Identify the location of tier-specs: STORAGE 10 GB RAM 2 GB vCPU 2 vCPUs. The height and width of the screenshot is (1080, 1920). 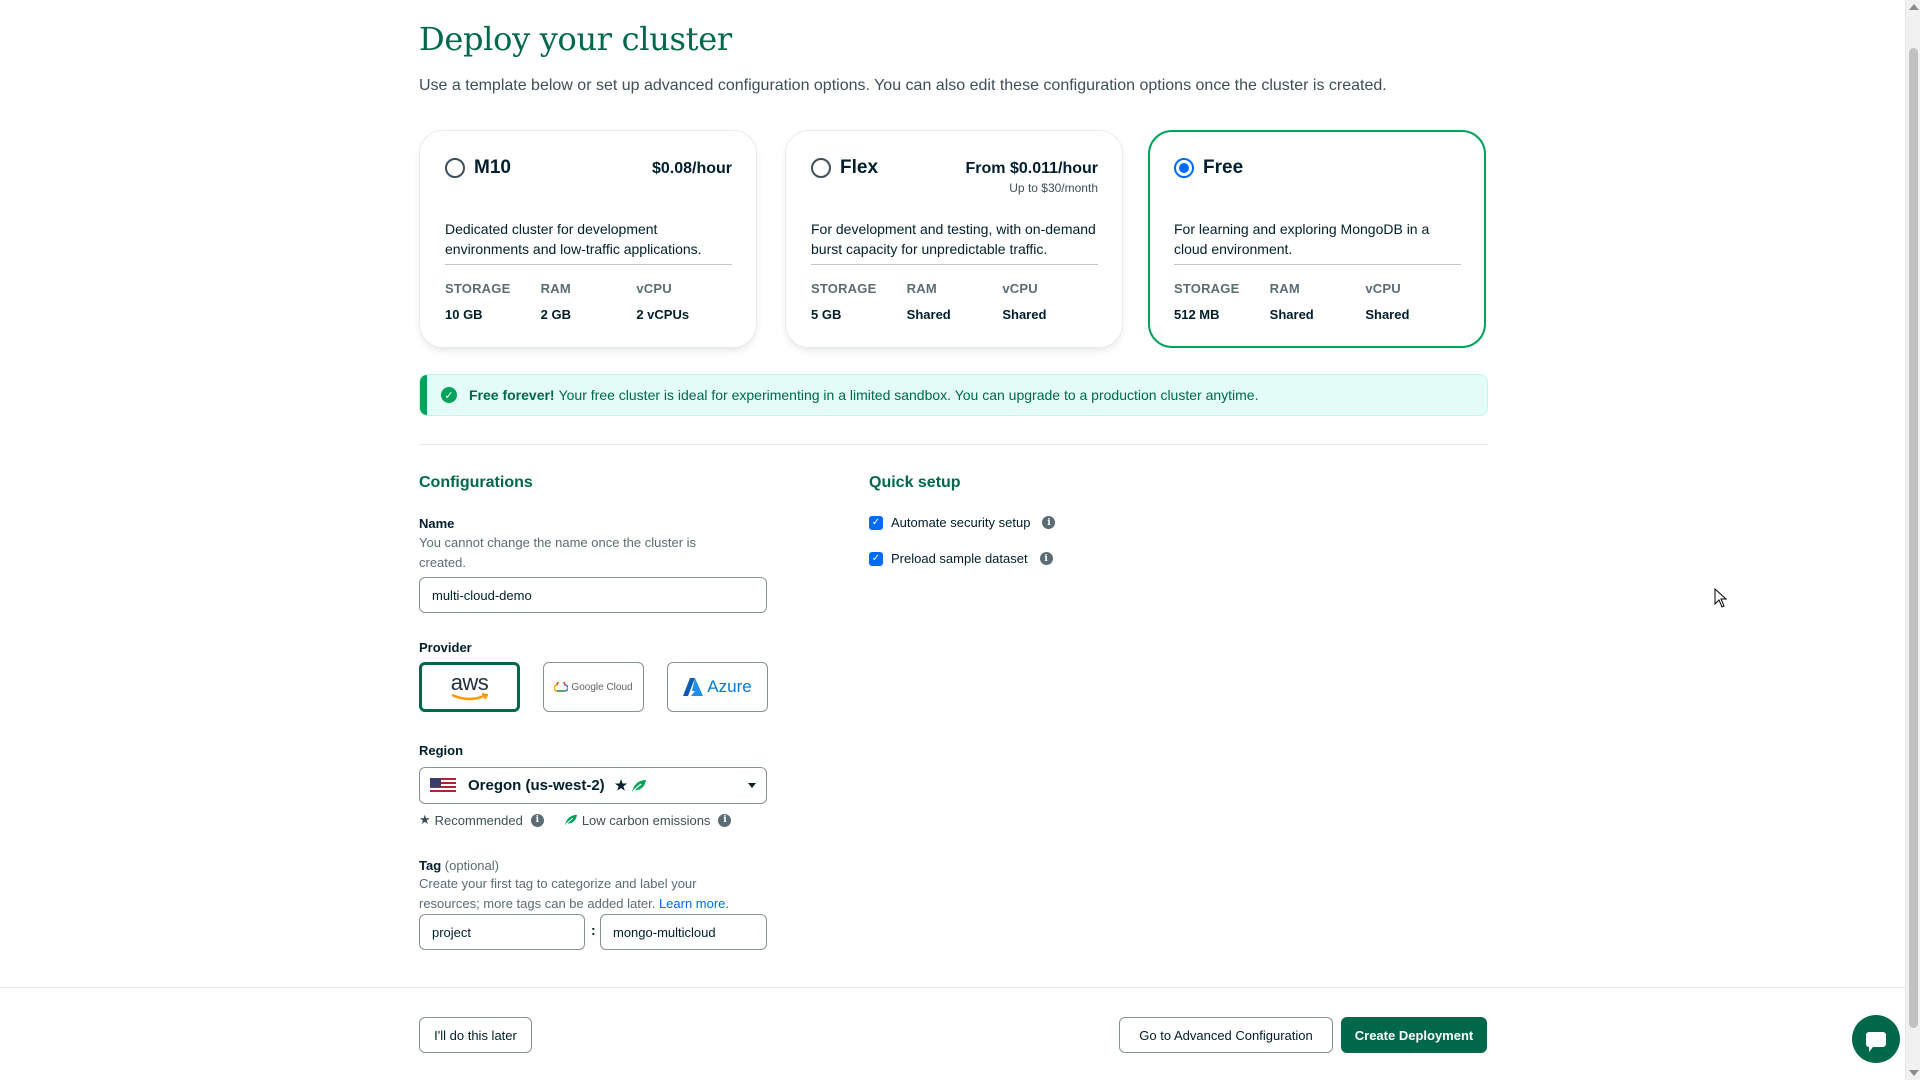
(588, 301).